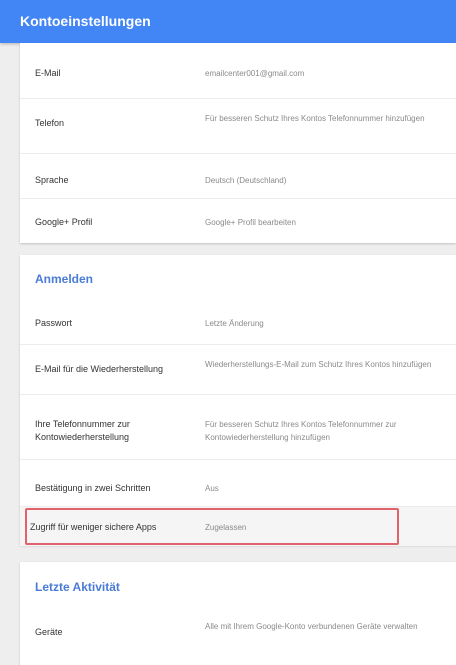 Image resolution: width=456 pixels, height=665 pixels. I want to click on language-label: Sprache, so click(52, 180).